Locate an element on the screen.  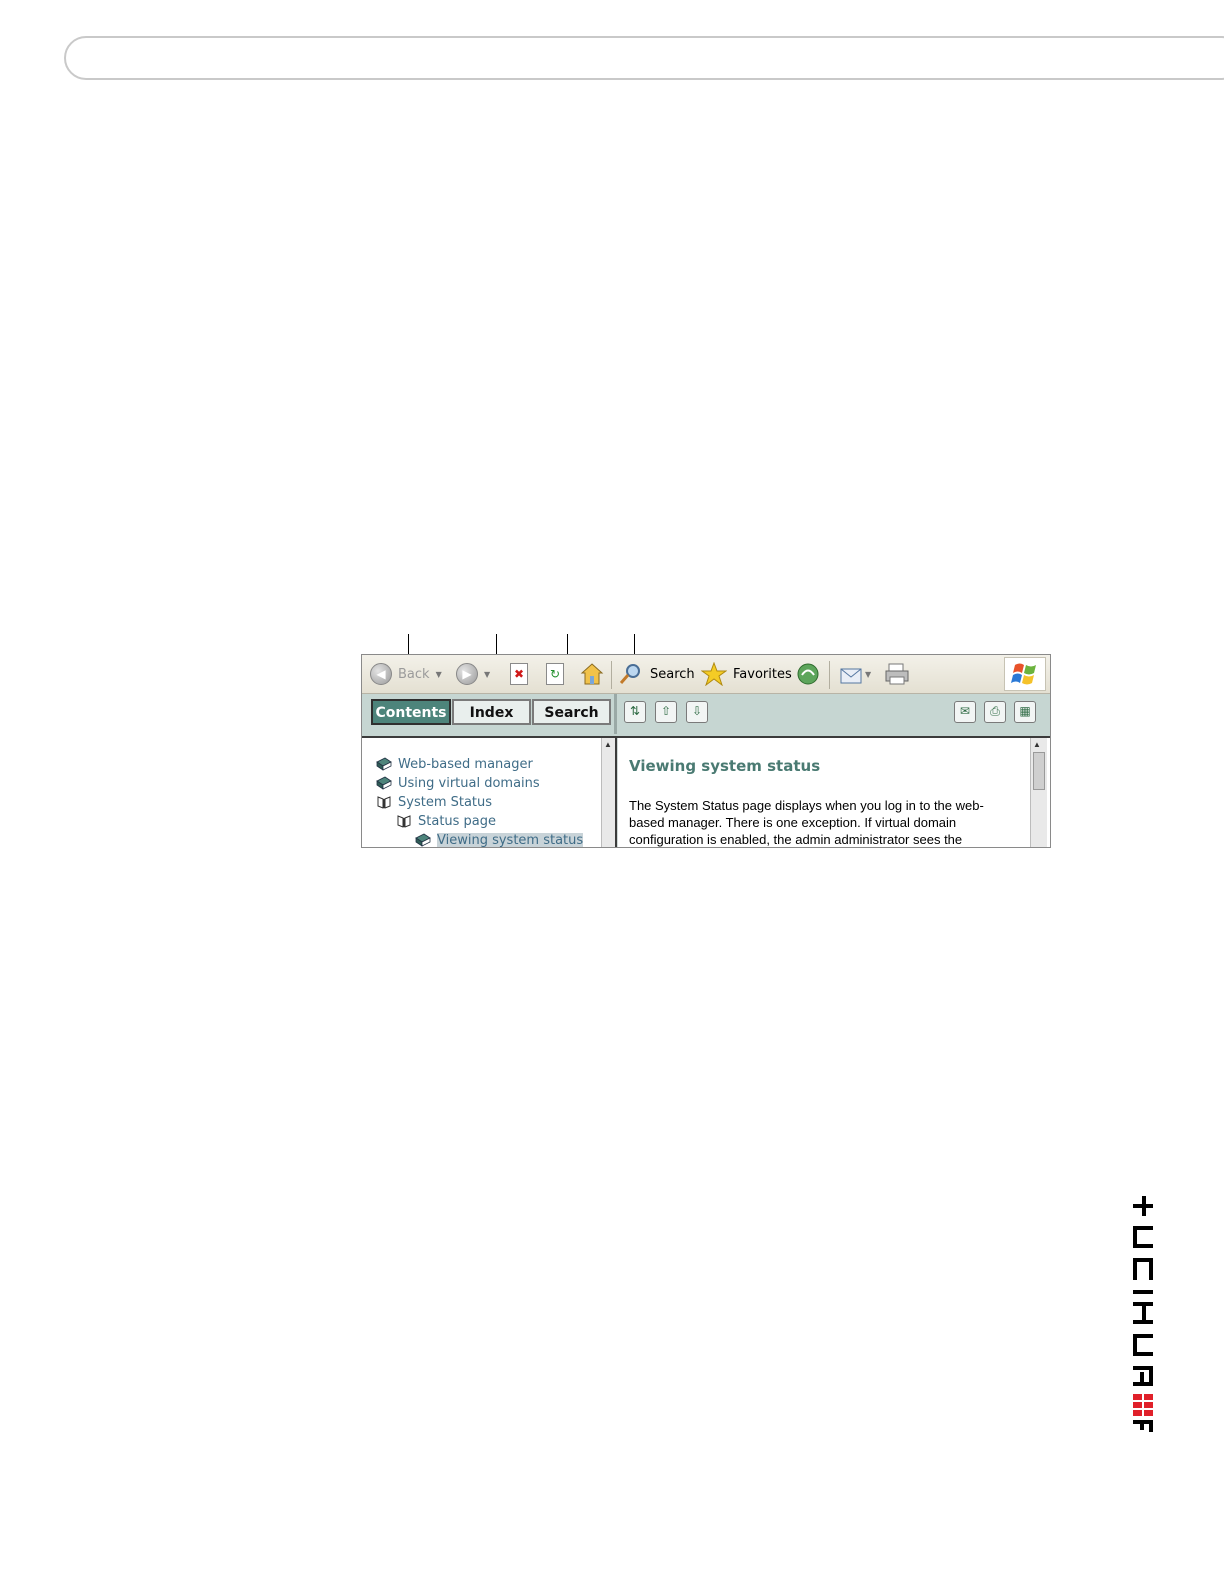
toc-item-status-page: Status page is located at coordinates (446, 821).